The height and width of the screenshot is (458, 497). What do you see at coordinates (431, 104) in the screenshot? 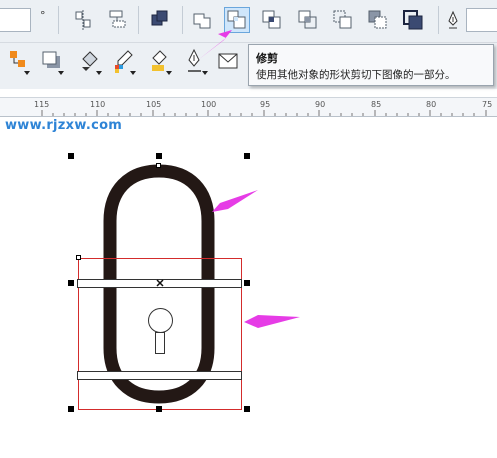
I see `ruler-label: 80` at bounding box center [431, 104].